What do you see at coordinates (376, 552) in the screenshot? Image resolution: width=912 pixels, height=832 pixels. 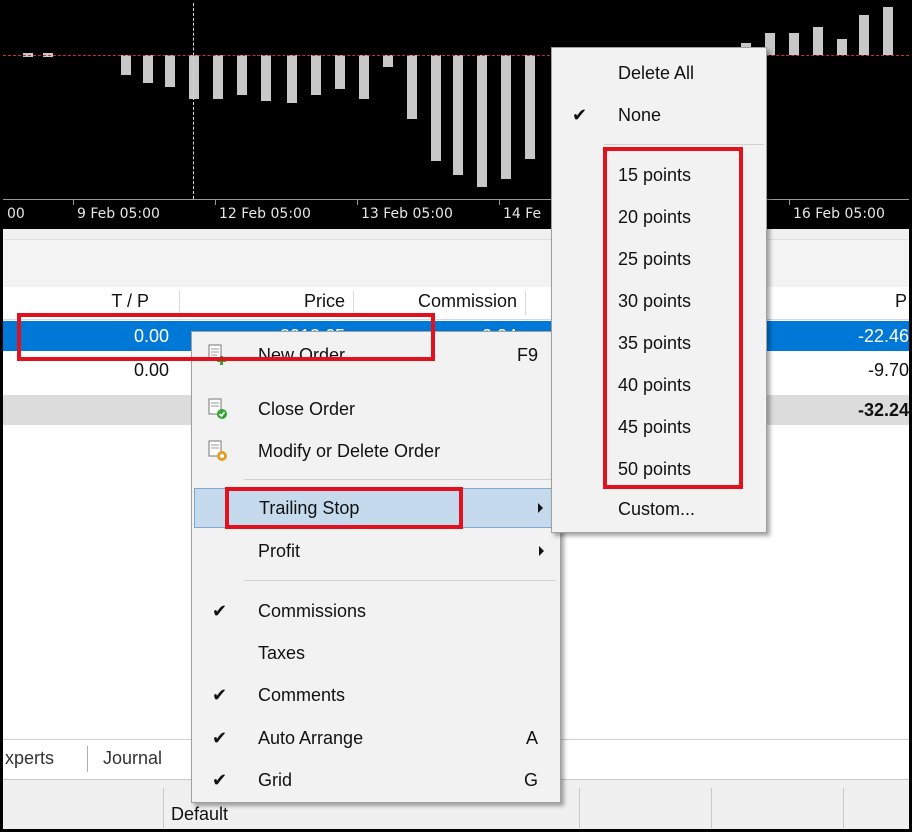 I see `menu-item-profit: Profit` at bounding box center [376, 552].